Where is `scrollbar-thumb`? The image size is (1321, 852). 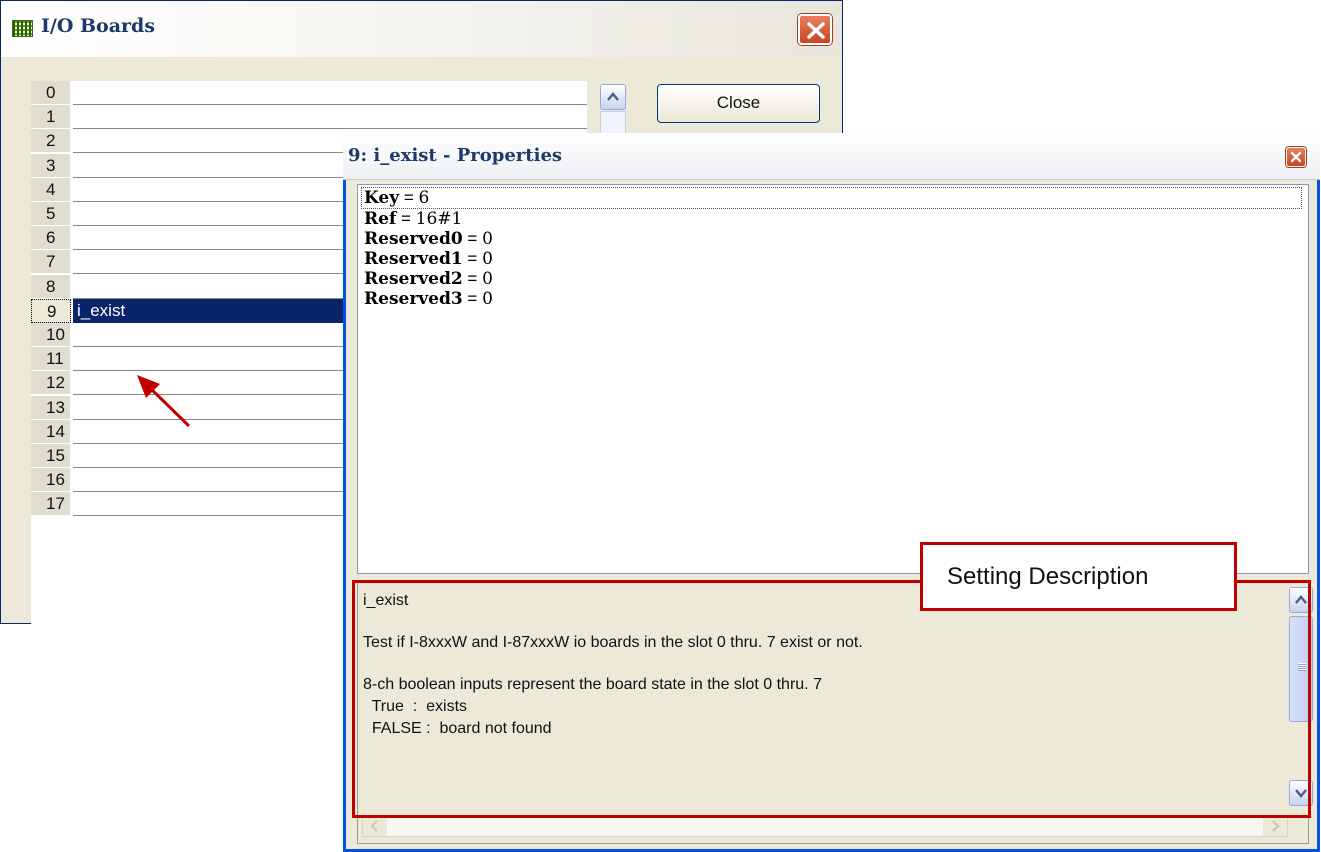 scrollbar-thumb is located at coordinates (613, 123).